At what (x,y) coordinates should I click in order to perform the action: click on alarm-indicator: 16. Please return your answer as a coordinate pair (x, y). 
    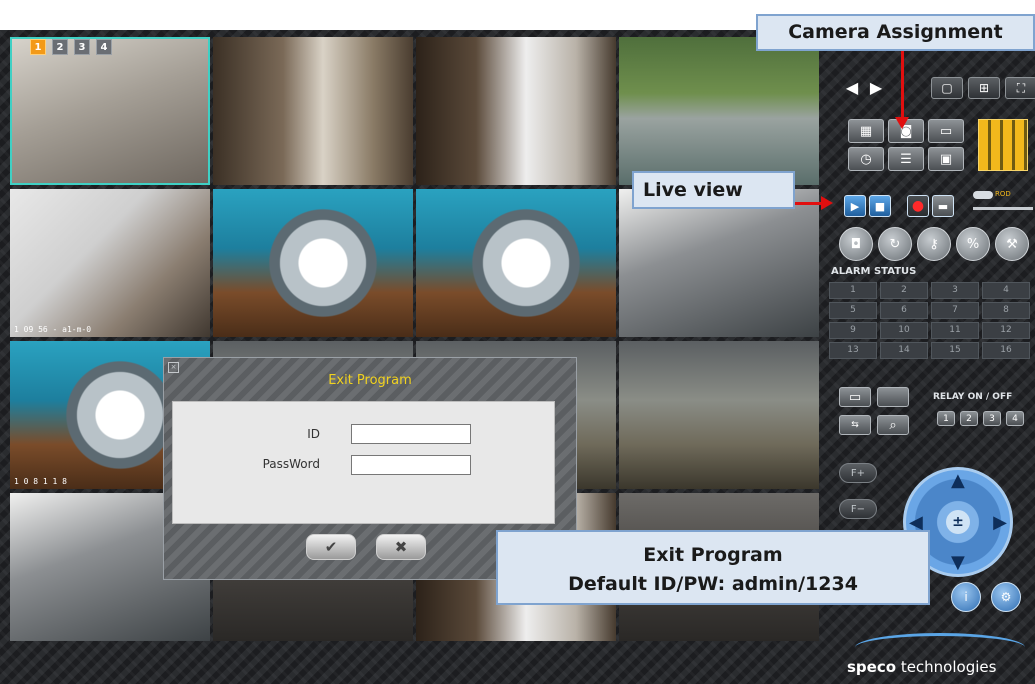
    Looking at the image, I should click on (1006, 350).